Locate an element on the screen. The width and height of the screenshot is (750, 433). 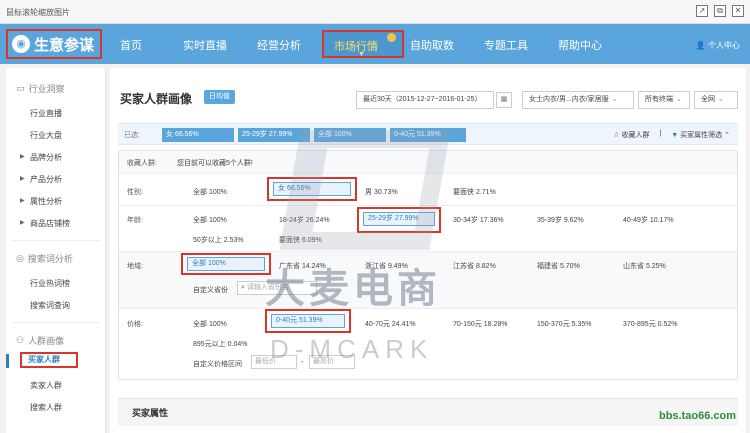
region-all: 全部 100% is located at coordinates (226, 264).